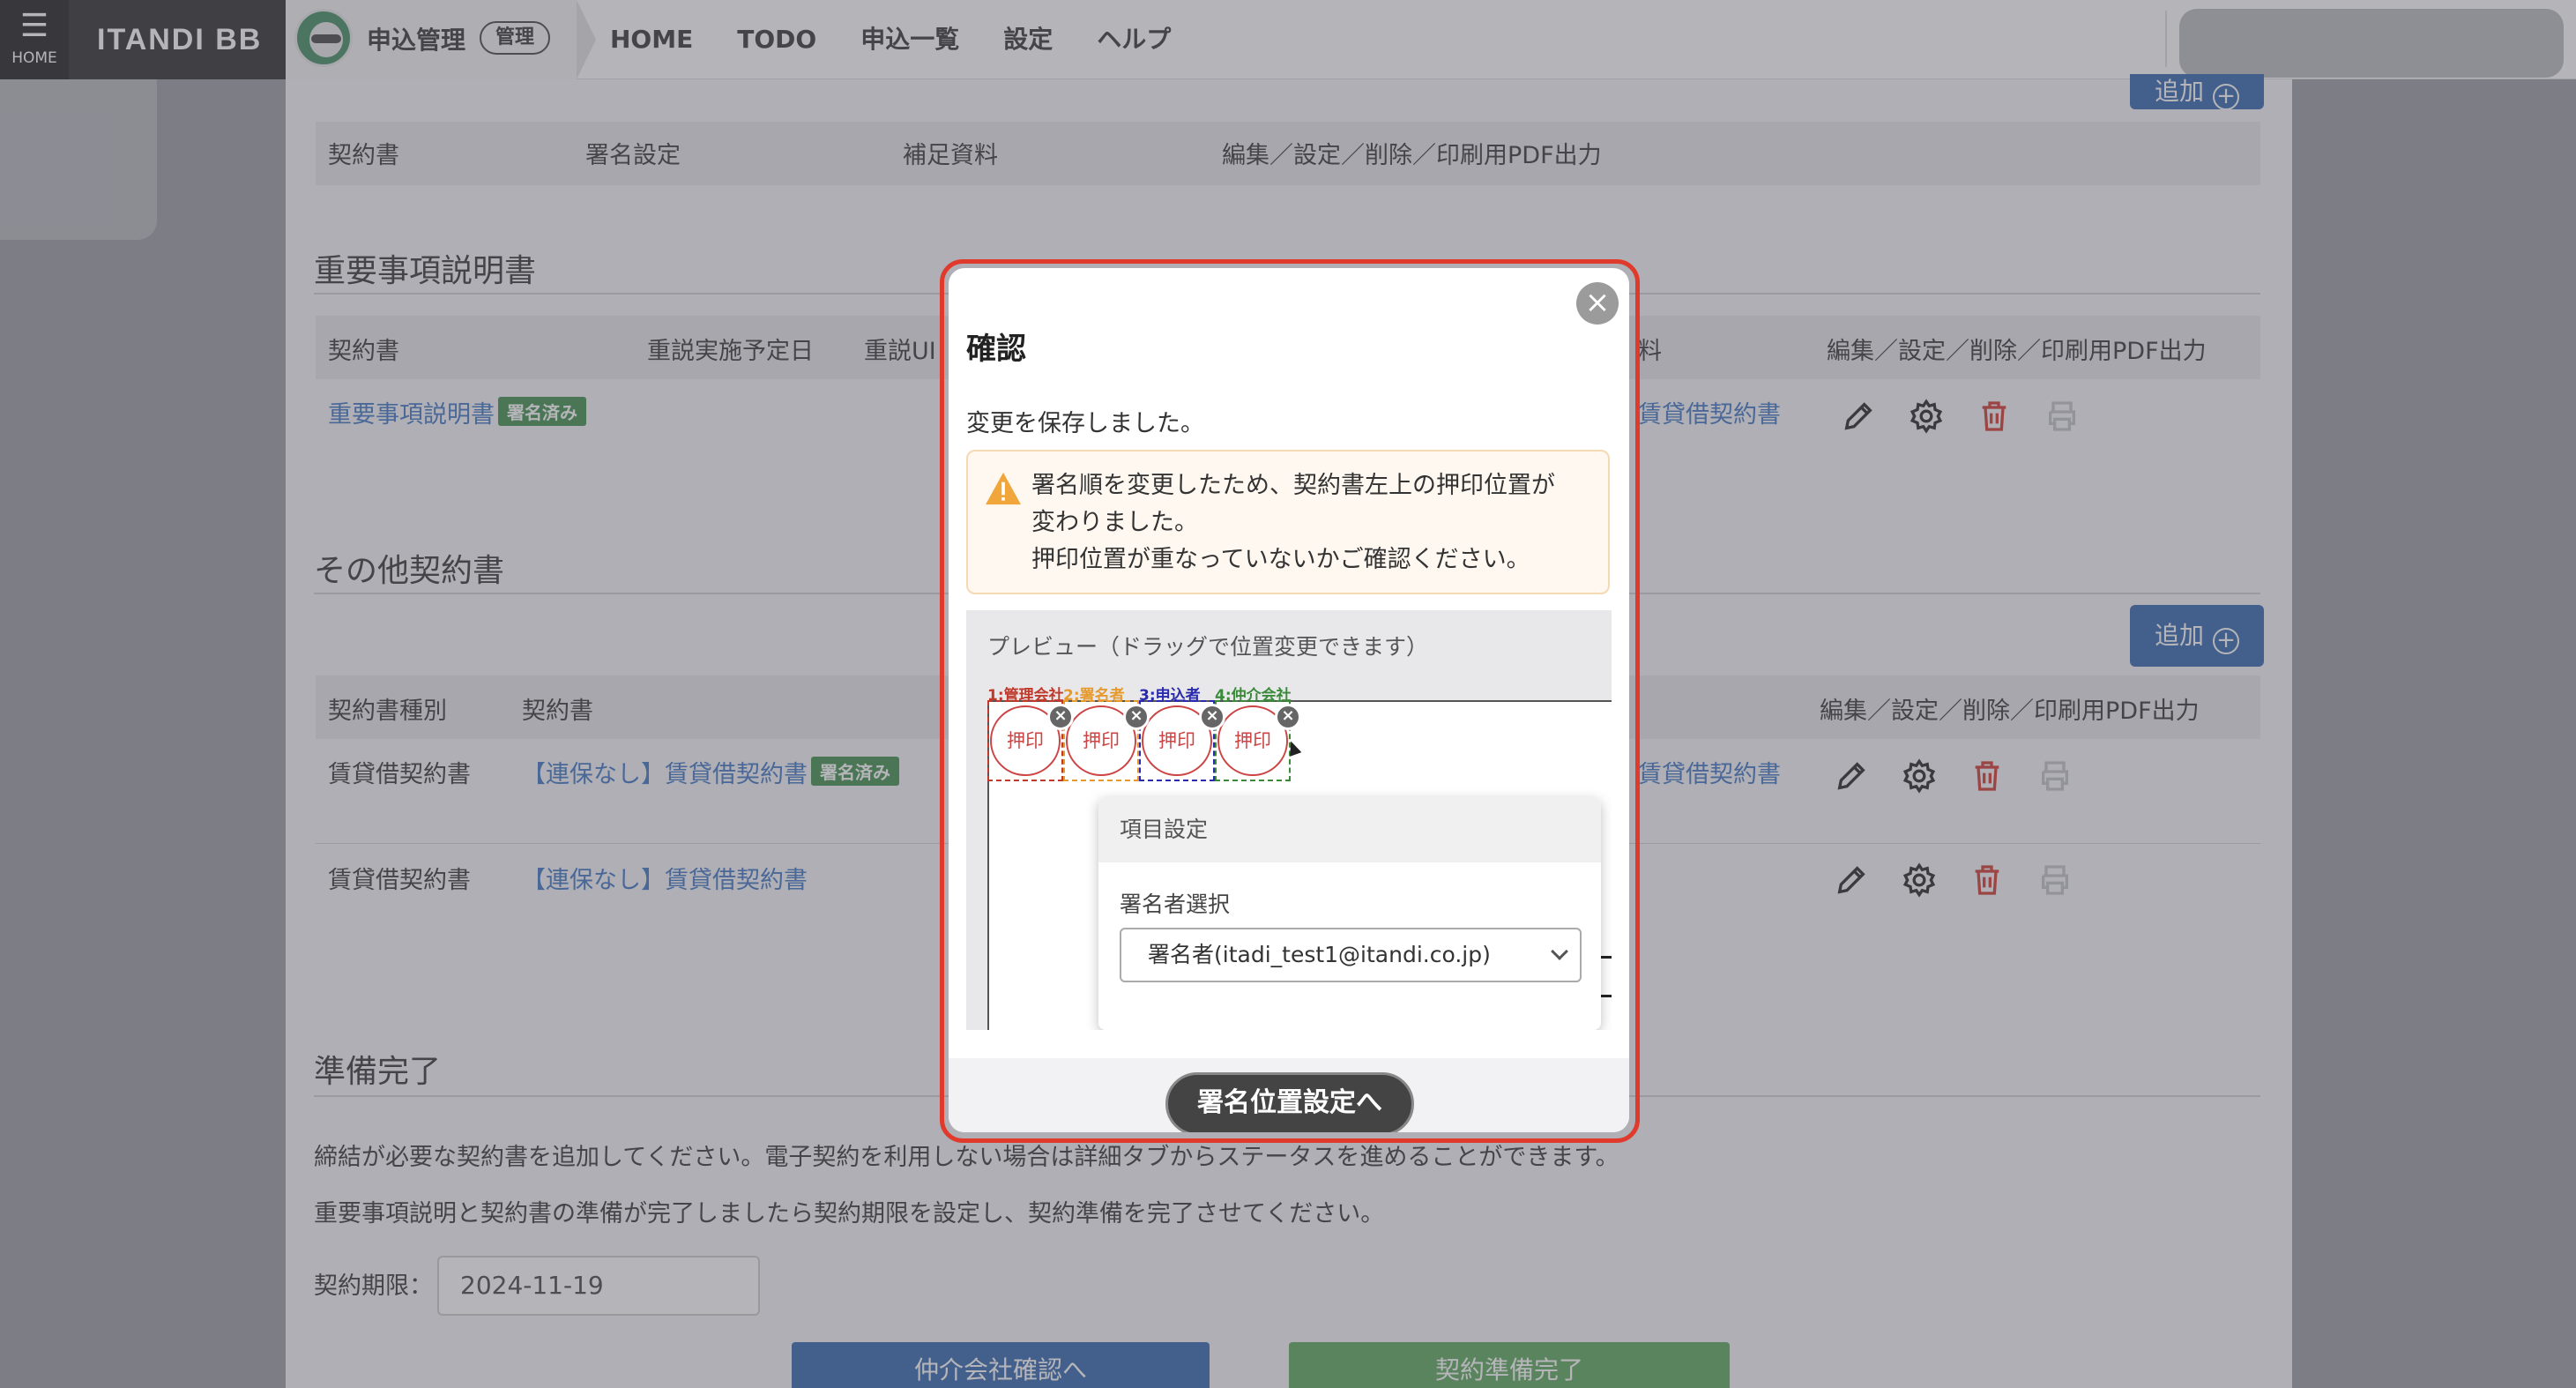 The width and height of the screenshot is (2576, 1388). I want to click on signer-select-label: 署名者選択, so click(1176, 904).